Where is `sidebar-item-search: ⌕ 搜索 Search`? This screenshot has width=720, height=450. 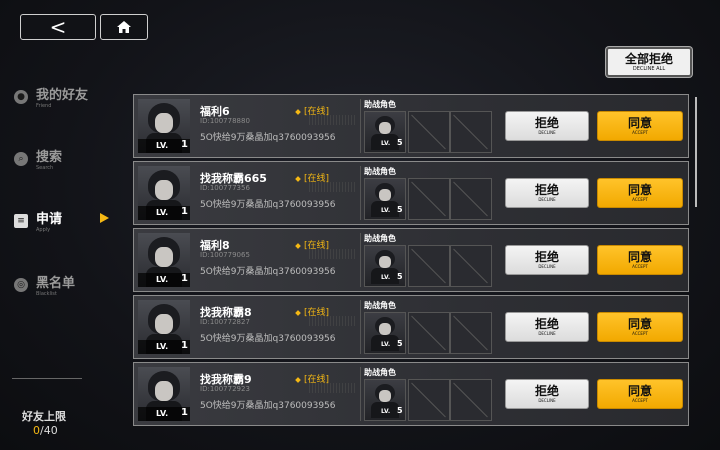
sidebar-item-search: ⌕ 搜索 Search is located at coordinates (38, 160).